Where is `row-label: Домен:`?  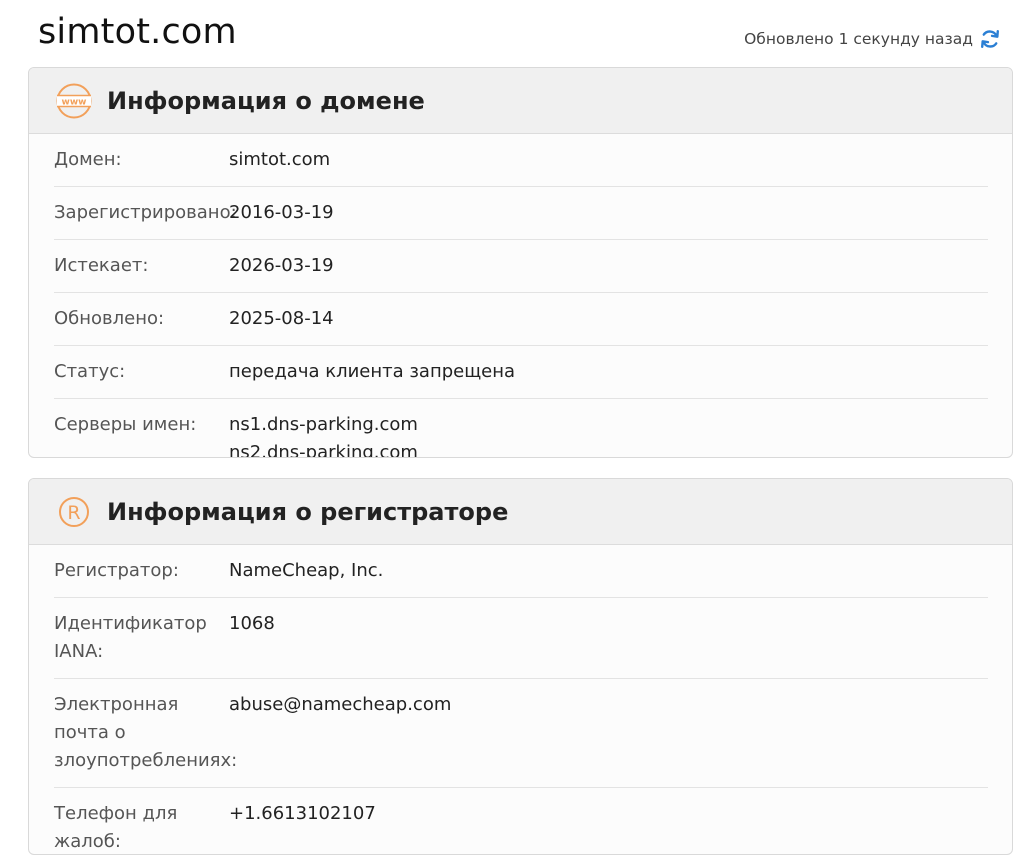
row-label: Домен: is located at coordinates (88, 159).